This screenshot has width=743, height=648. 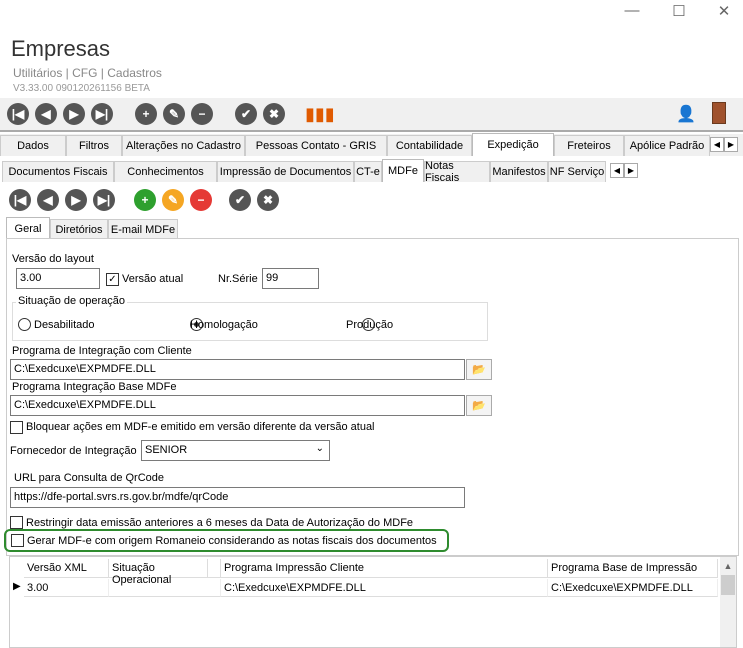 I want to click on inner-tabs: Geral Diretórios E-mail MDFe, so click(x=156, y=228).